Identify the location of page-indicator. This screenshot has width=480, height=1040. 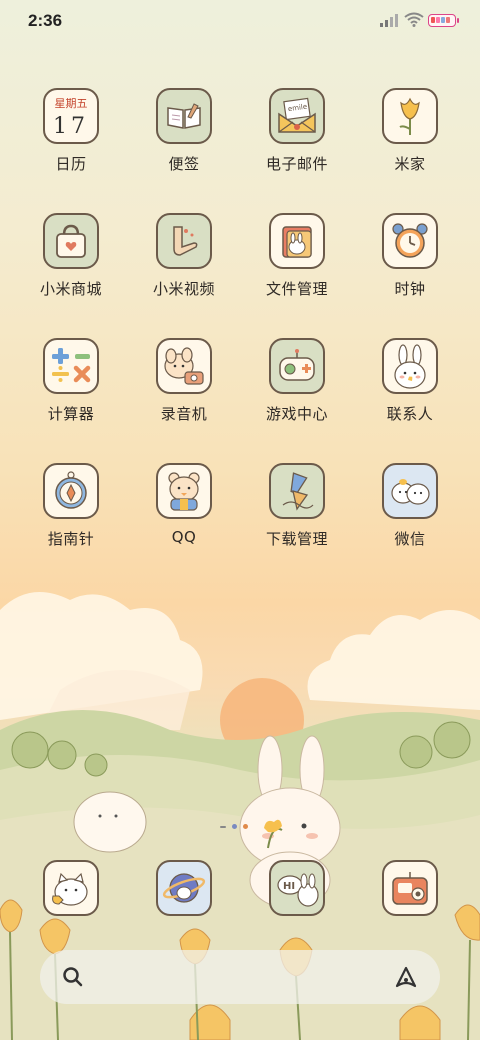
(234, 826).